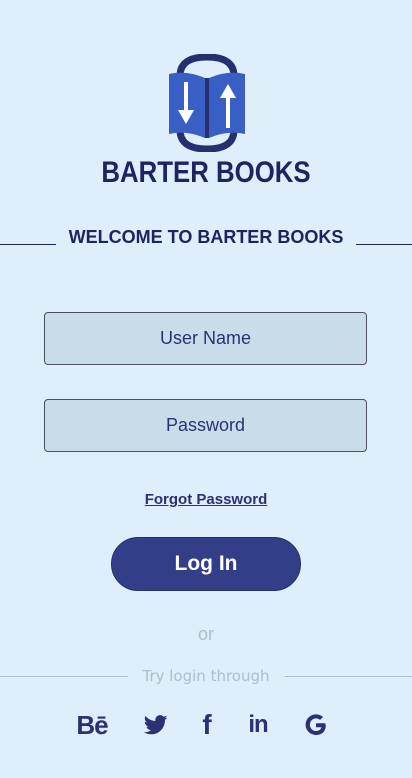 Image resolution: width=412 pixels, height=778 pixels. Describe the element at coordinates (206, 237) in the screenshot. I see `page-title: WELCOME TO BARTER BOOKS` at that location.